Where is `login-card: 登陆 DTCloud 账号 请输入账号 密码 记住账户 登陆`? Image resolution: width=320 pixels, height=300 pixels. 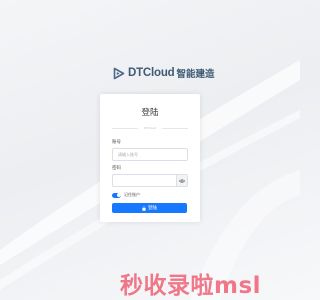 login-card: 登陆 DTCloud 账号 请输入账号 密码 记住账户 登陆 is located at coordinates (150, 158).